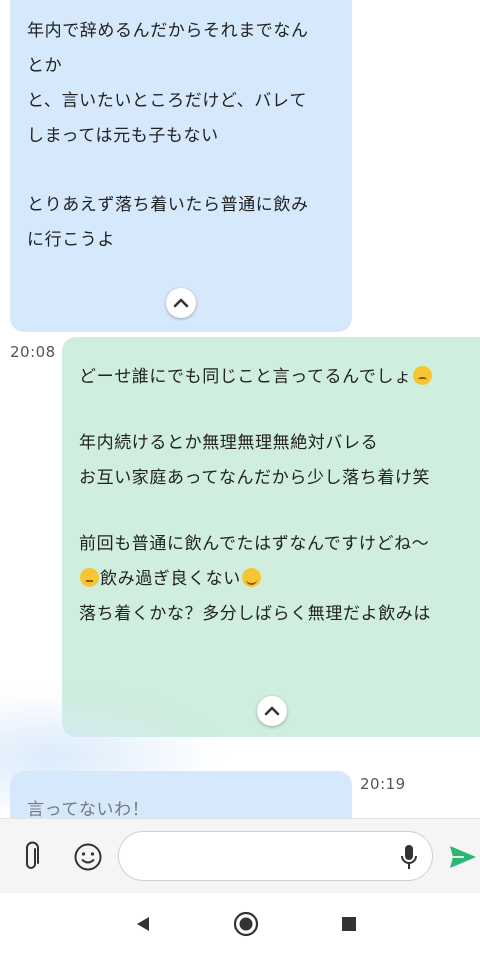 Image resolution: width=480 pixels, height=953 pixels. Describe the element at coordinates (383, 784) in the screenshot. I see `message-timestamp: 20:19` at that location.